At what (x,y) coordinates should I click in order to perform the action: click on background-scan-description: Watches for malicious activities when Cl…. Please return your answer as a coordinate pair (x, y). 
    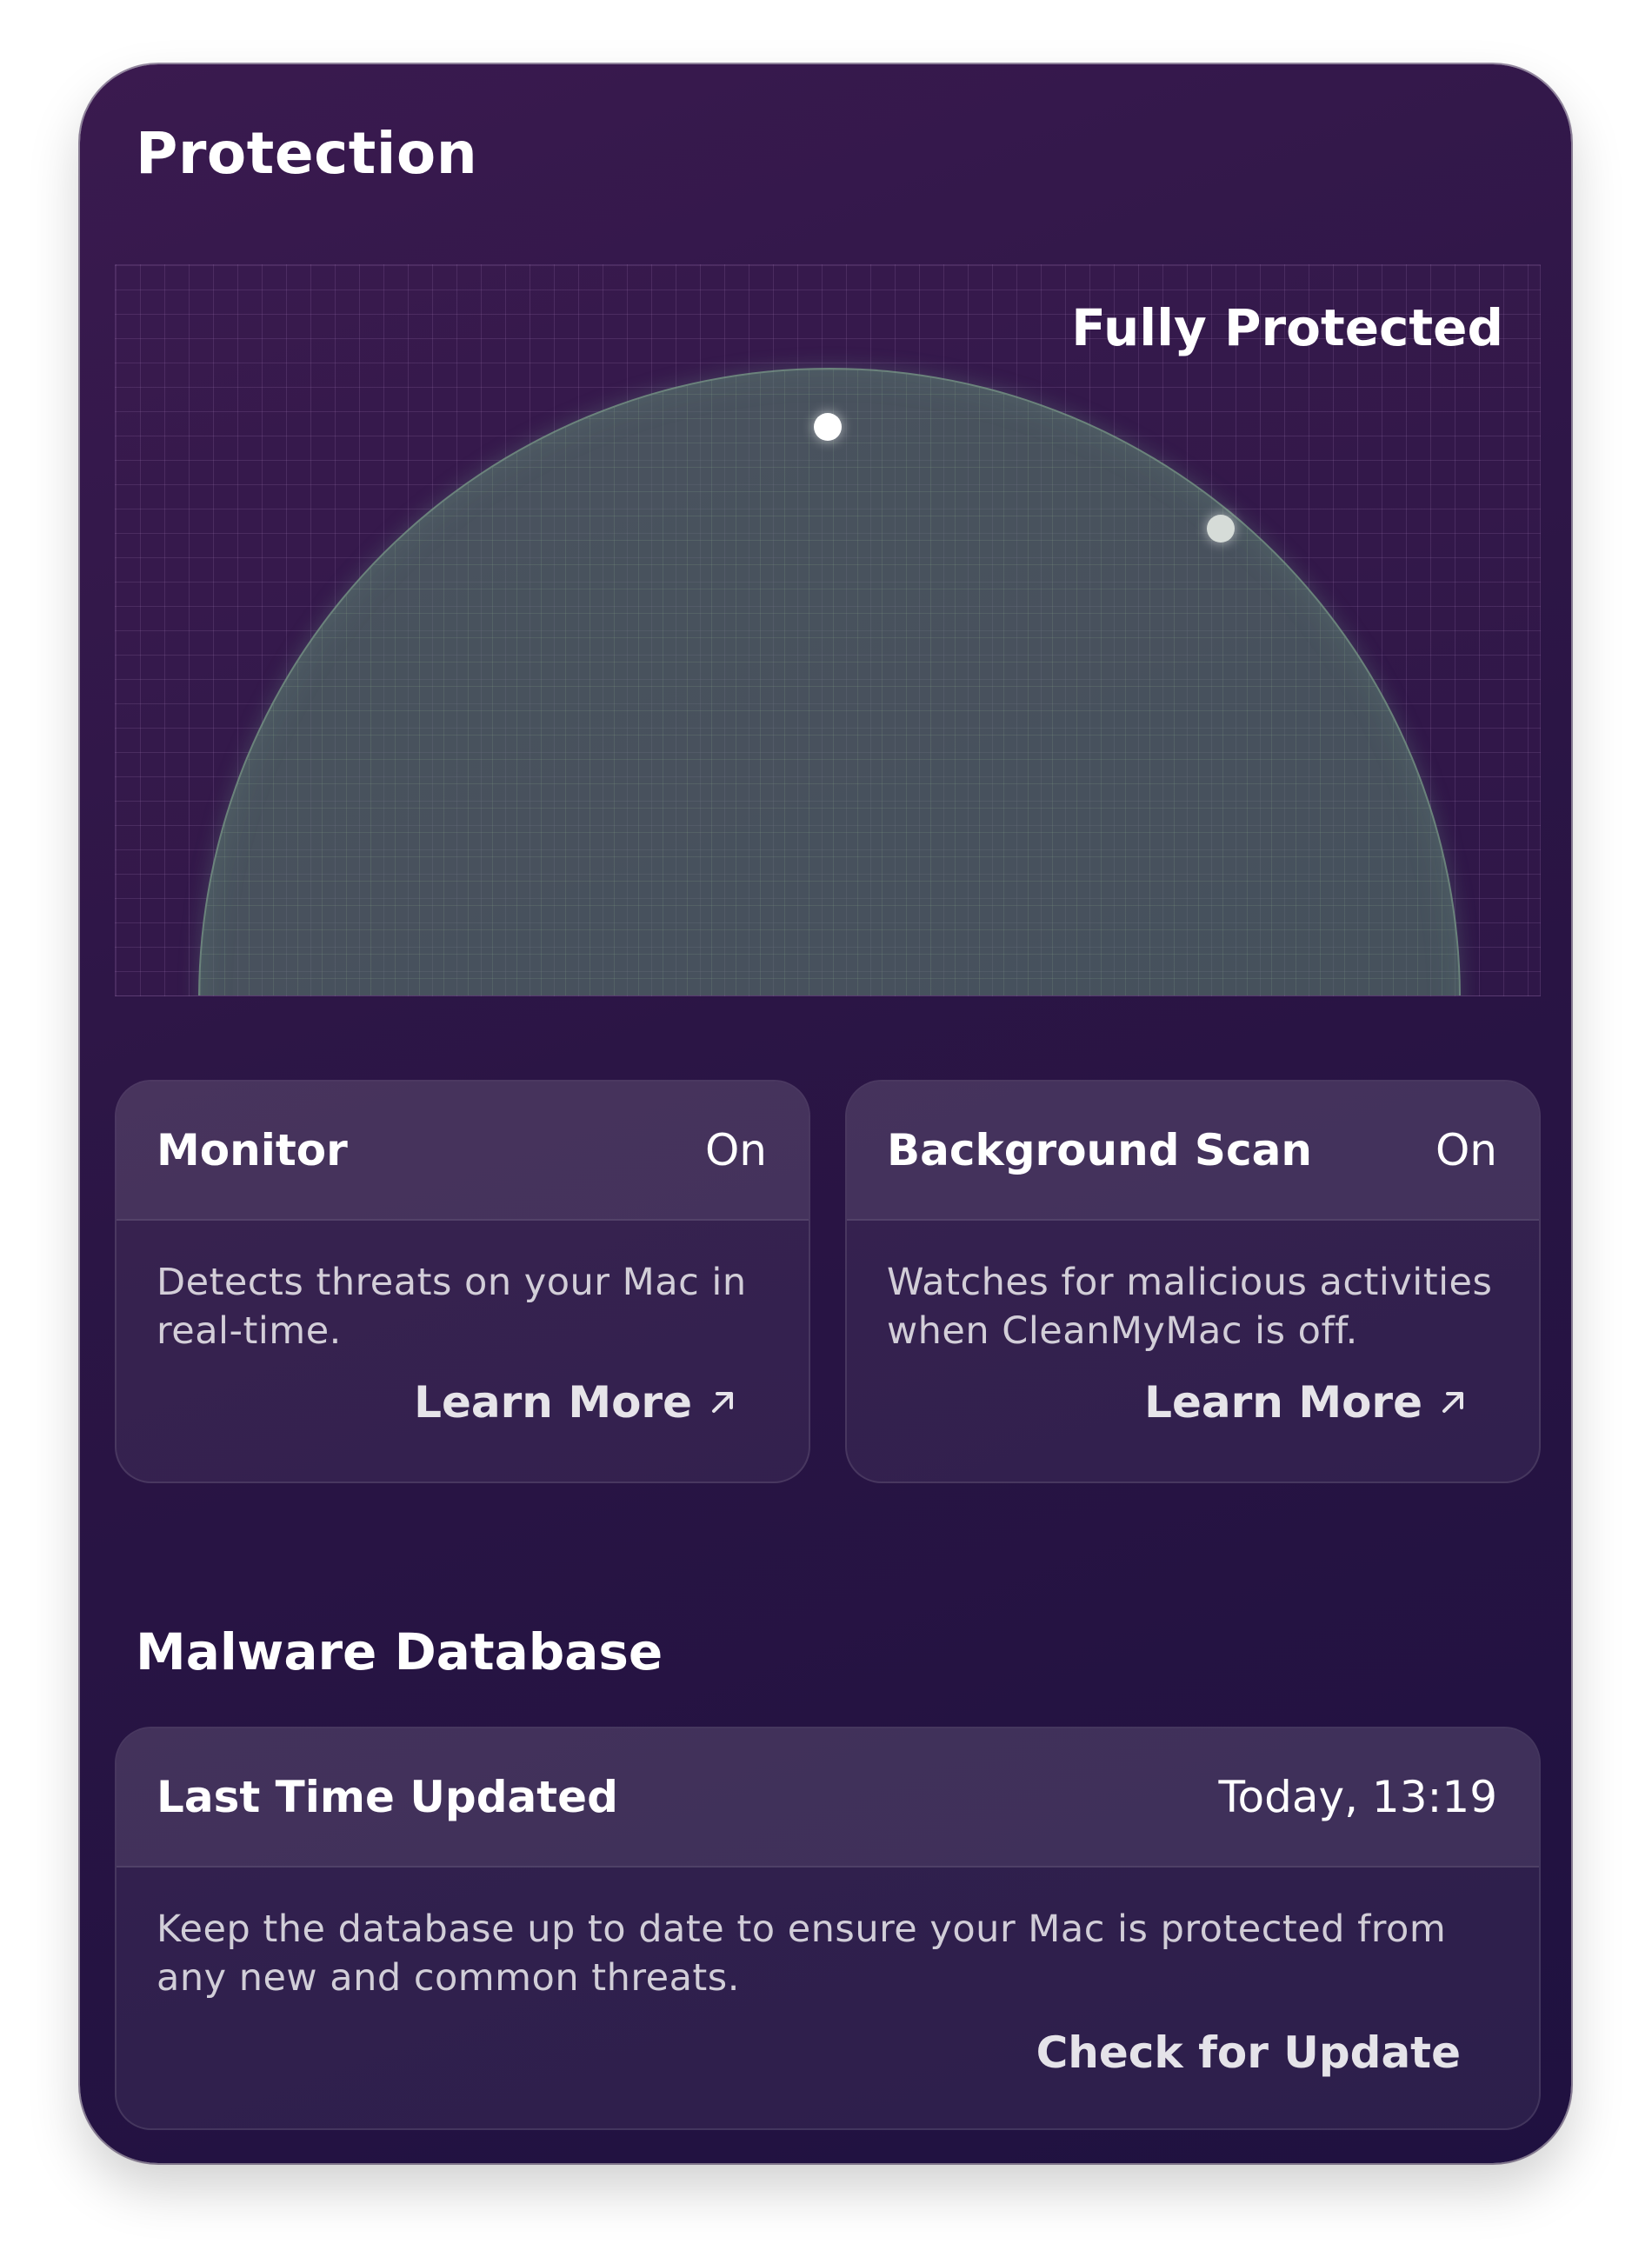
    Looking at the image, I should click on (1190, 1307).